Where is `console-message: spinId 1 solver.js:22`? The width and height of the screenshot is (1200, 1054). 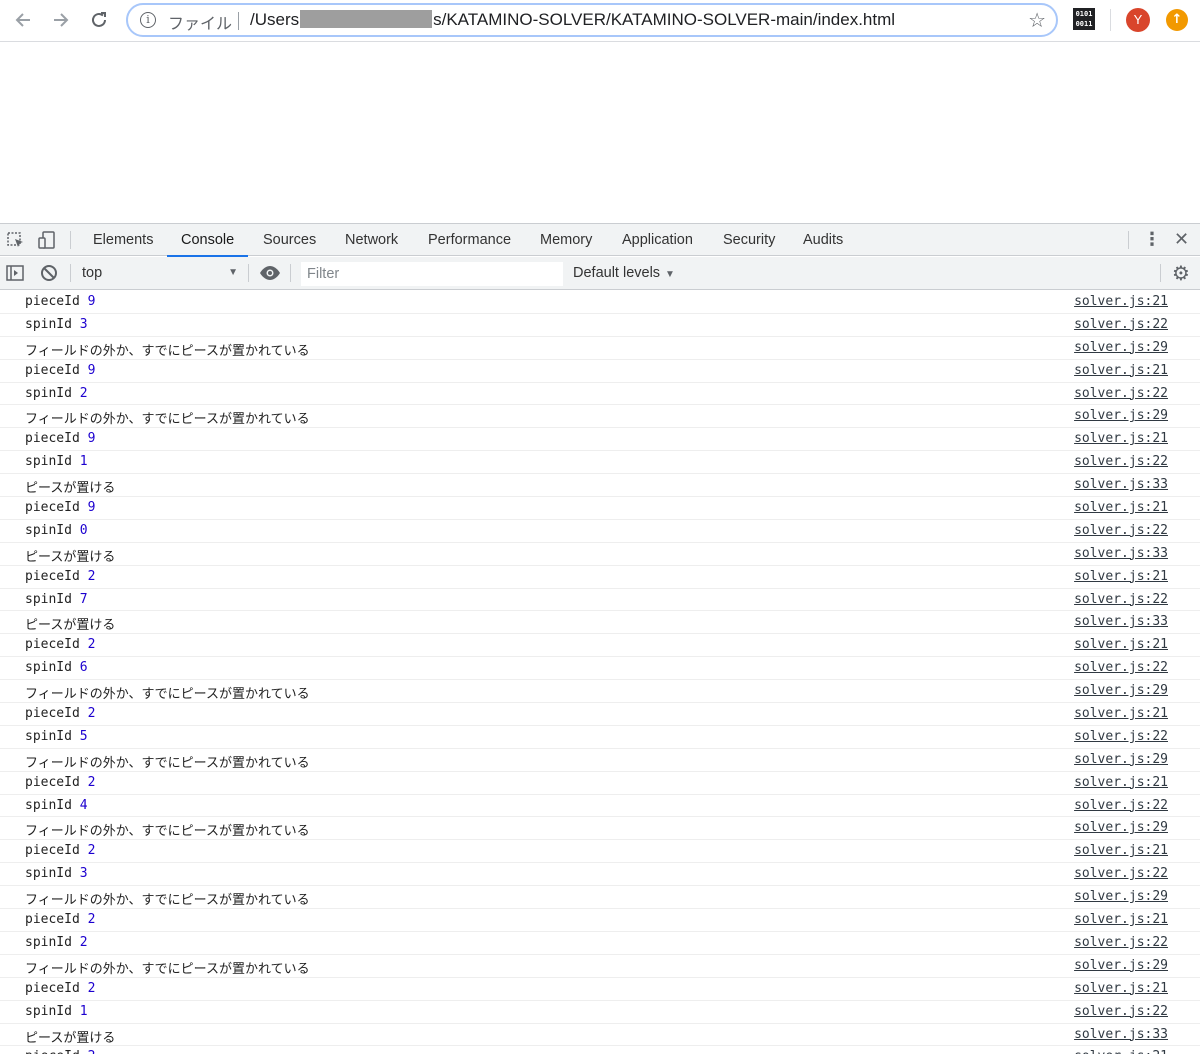 console-message: spinId 1 solver.js:22 is located at coordinates (600, 1012).